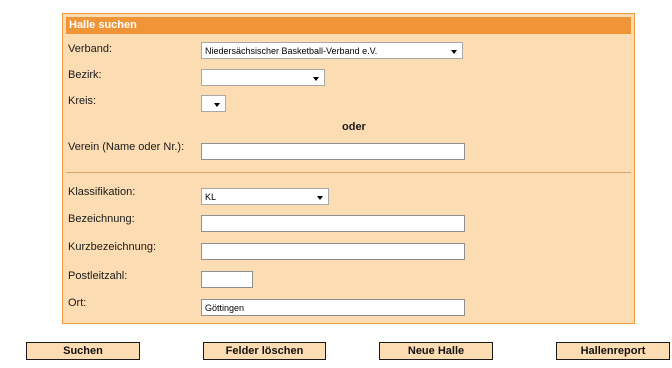  What do you see at coordinates (263, 77) in the screenshot?
I see `bezirk-select` at bounding box center [263, 77].